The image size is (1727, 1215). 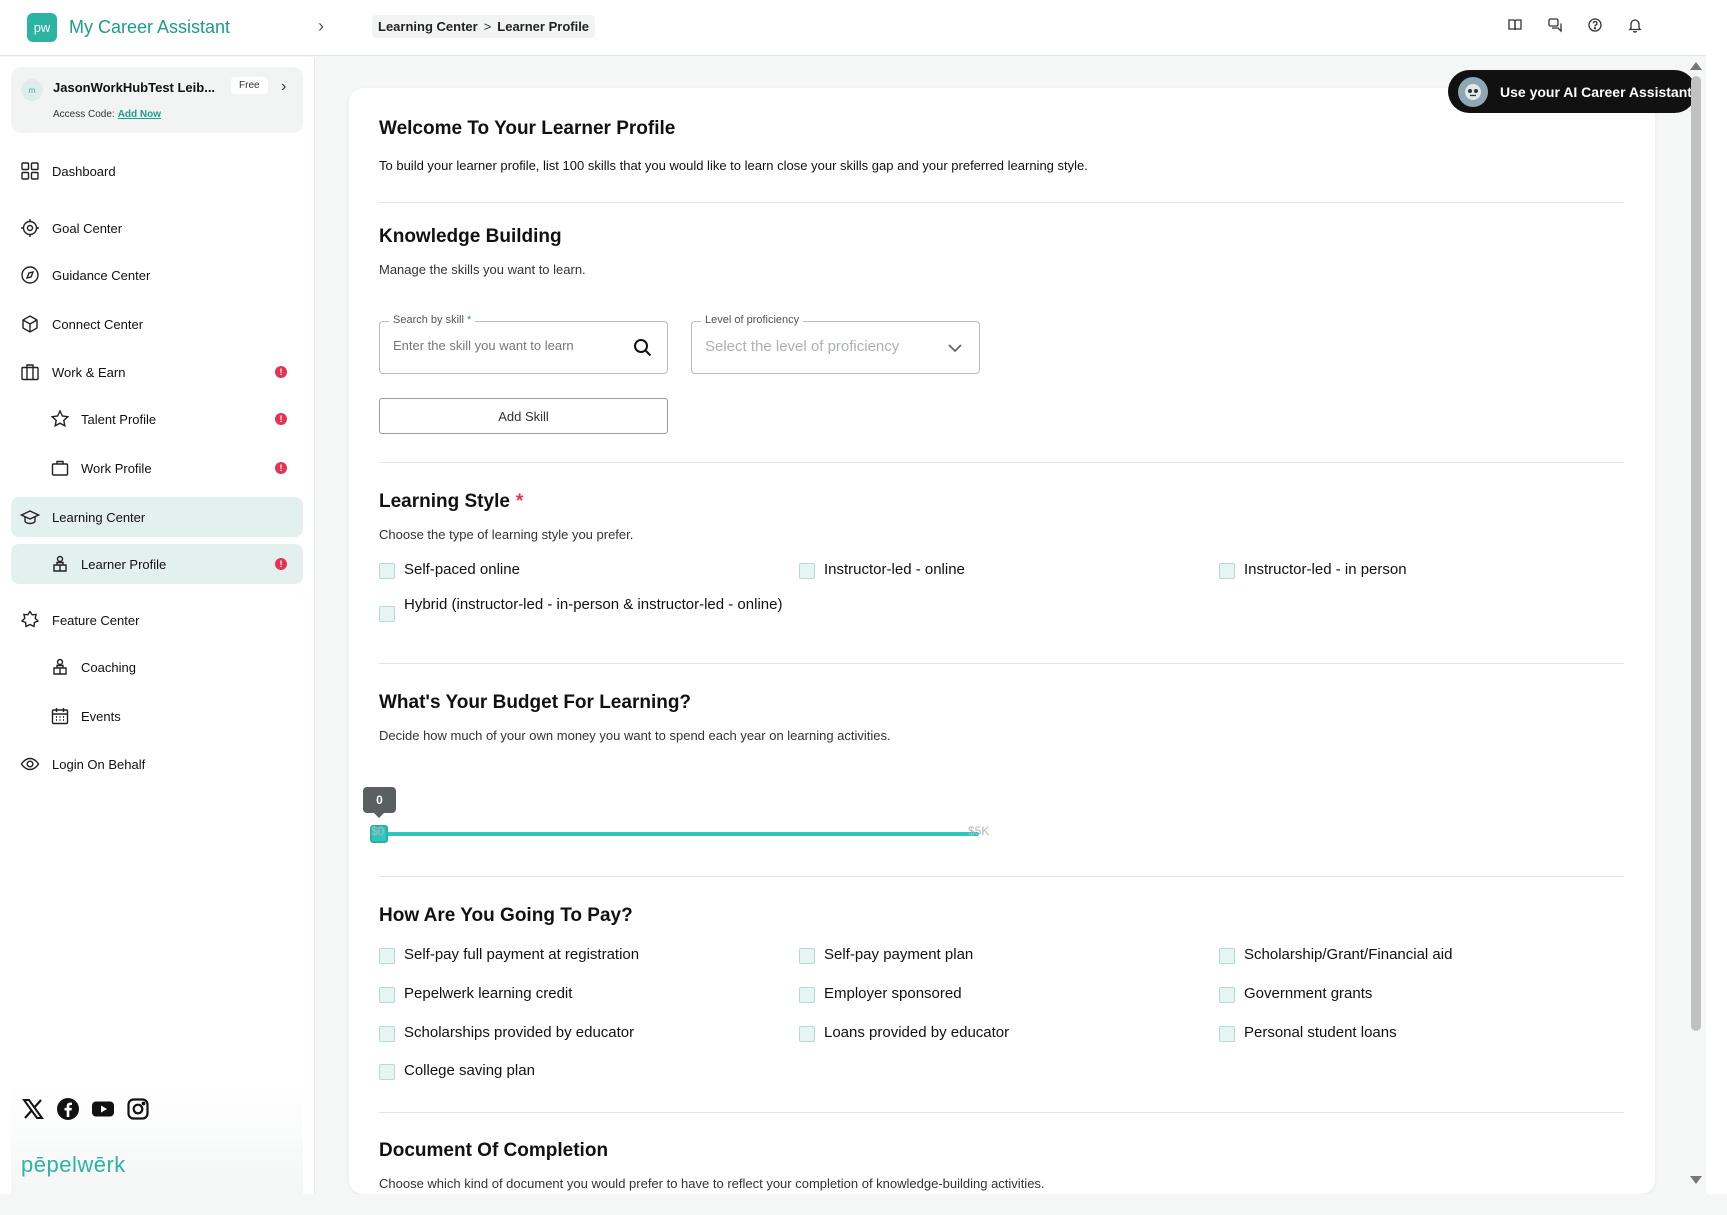 I want to click on sidebar-item-work-earn: Work & Earn !, so click(x=157, y=372).